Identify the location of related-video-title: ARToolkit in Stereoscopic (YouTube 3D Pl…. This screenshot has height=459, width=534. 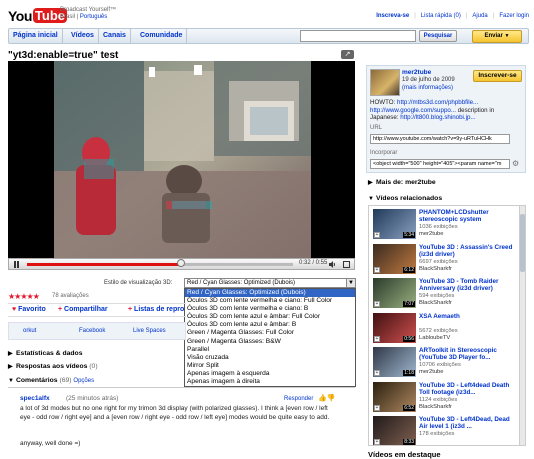
(468, 354).